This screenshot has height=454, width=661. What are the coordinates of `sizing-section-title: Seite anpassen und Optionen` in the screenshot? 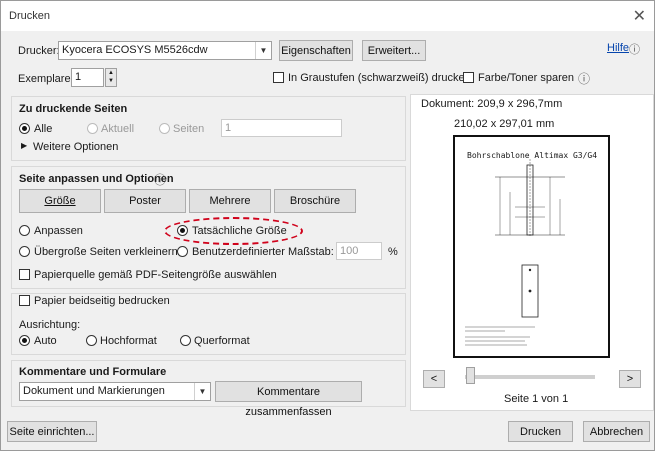 It's located at (96, 179).